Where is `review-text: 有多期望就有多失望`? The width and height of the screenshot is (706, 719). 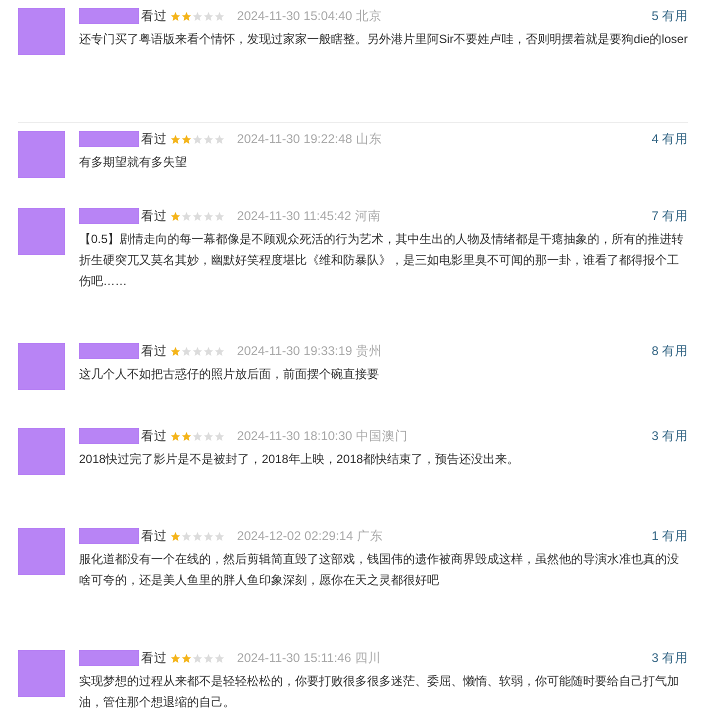 review-text: 有多期望就有多失望 is located at coordinates (133, 162).